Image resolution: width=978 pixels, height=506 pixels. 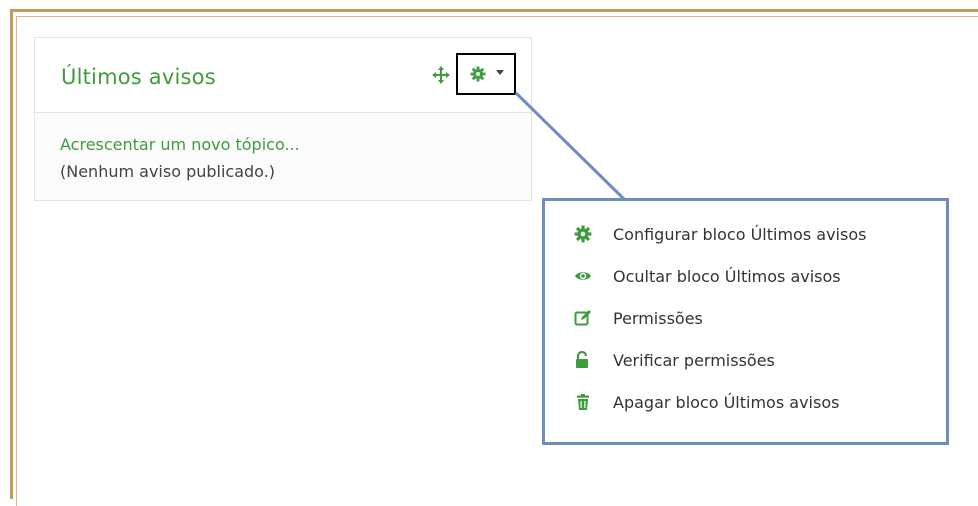 I want to click on chevron-down-icon, so click(x=500, y=72).